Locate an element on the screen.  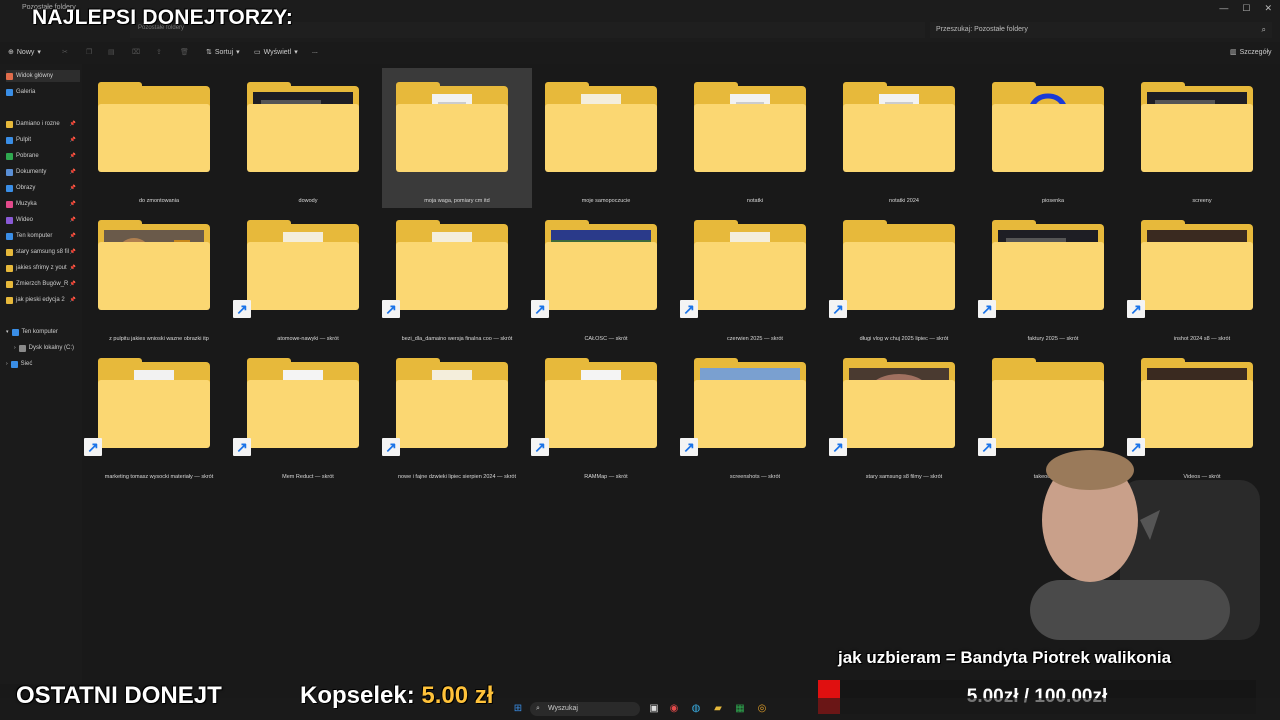
folder-item: notatki 2024 is located at coordinates (904, 138).